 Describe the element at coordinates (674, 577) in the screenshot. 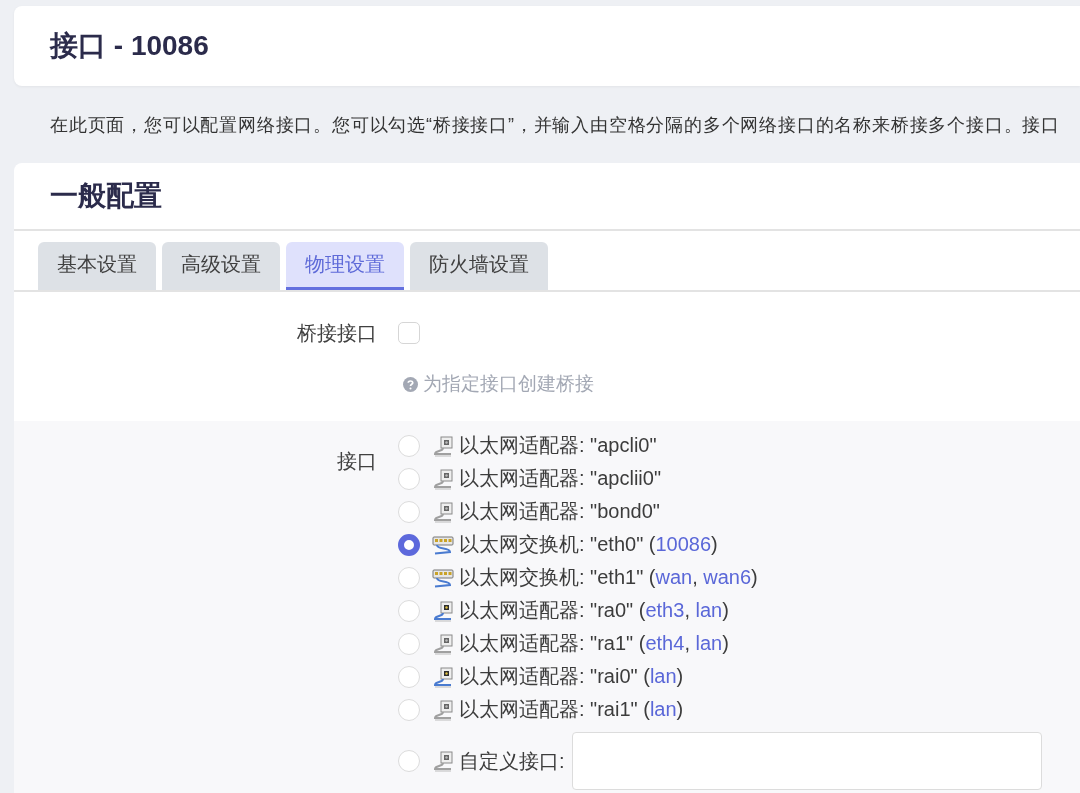

I see `network-link: wan` at that location.